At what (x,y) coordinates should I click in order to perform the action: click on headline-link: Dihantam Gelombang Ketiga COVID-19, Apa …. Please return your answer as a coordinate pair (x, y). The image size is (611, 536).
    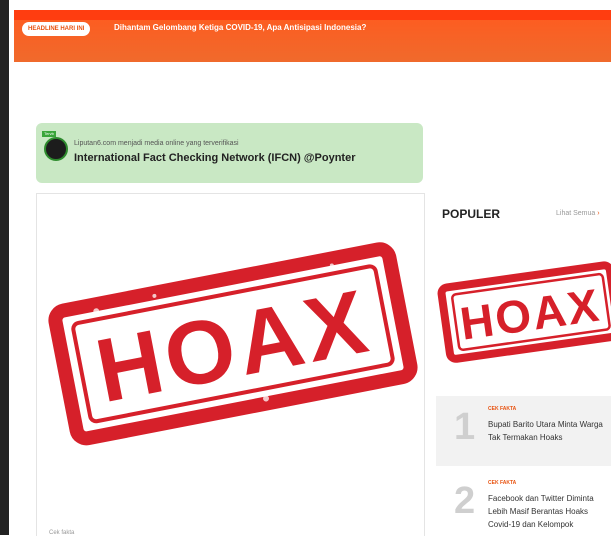
    Looking at the image, I should click on (240, 27).